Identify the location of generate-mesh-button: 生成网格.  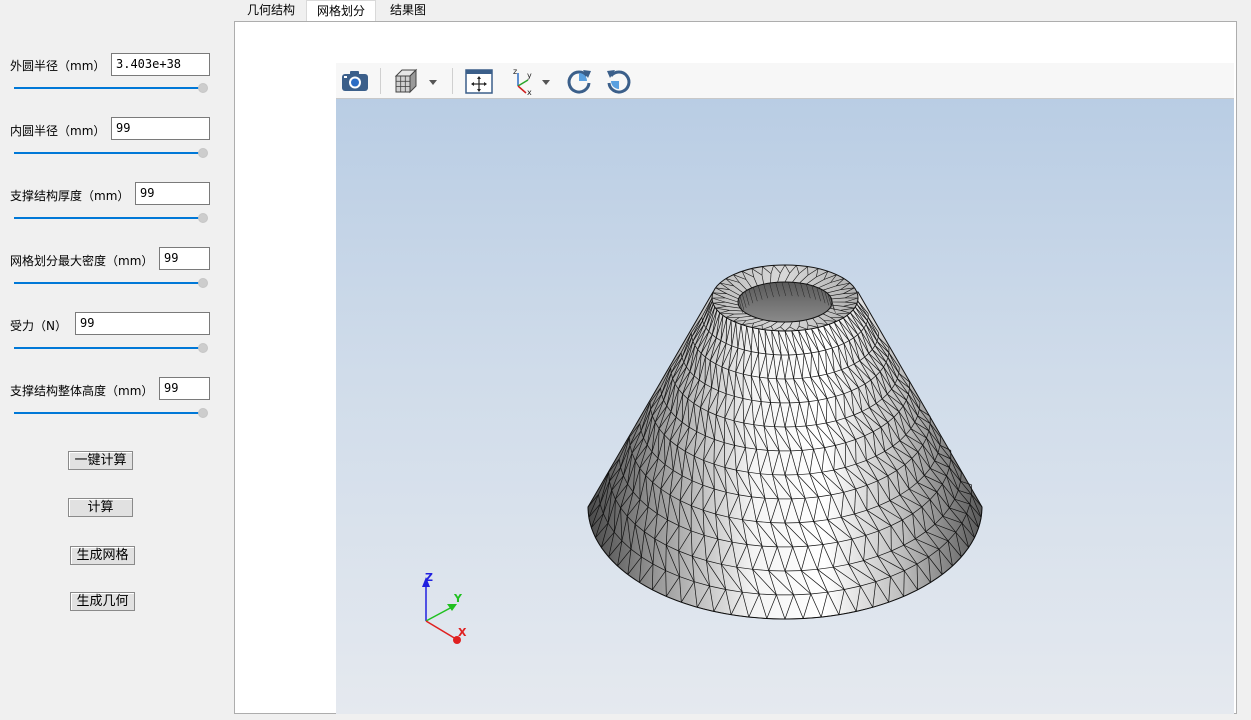
(102, 555).